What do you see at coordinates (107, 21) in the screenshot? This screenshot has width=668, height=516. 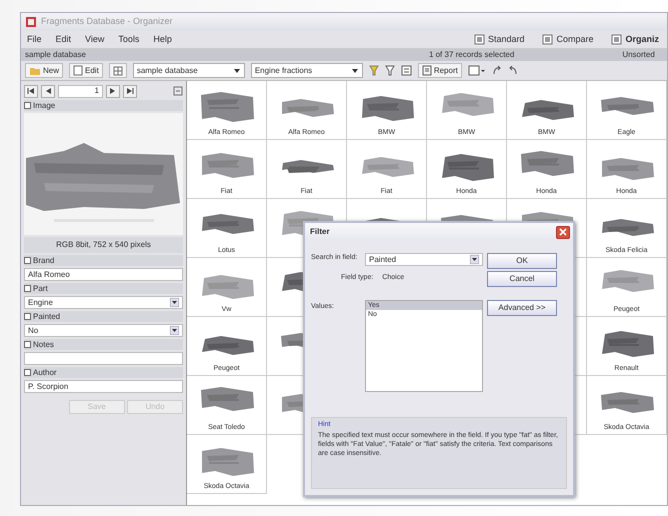 I see `window-title: Fragments Database - Organizer` at bounding box center [107, 21].